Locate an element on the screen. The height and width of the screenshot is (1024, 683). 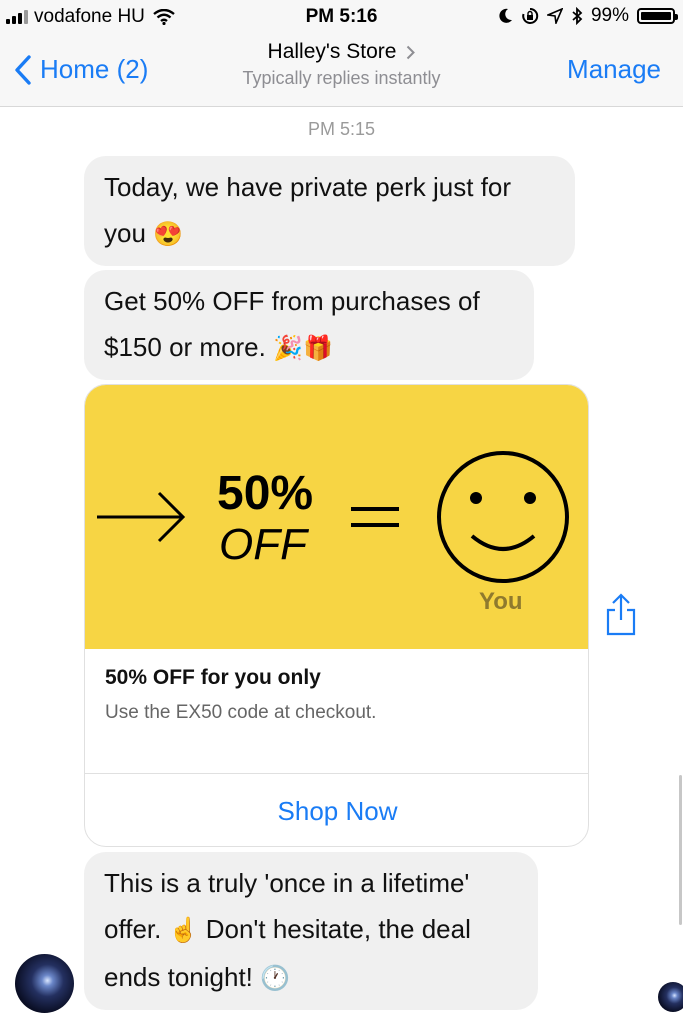
store-name: Halley's Store is located at coordinates (332, 51).